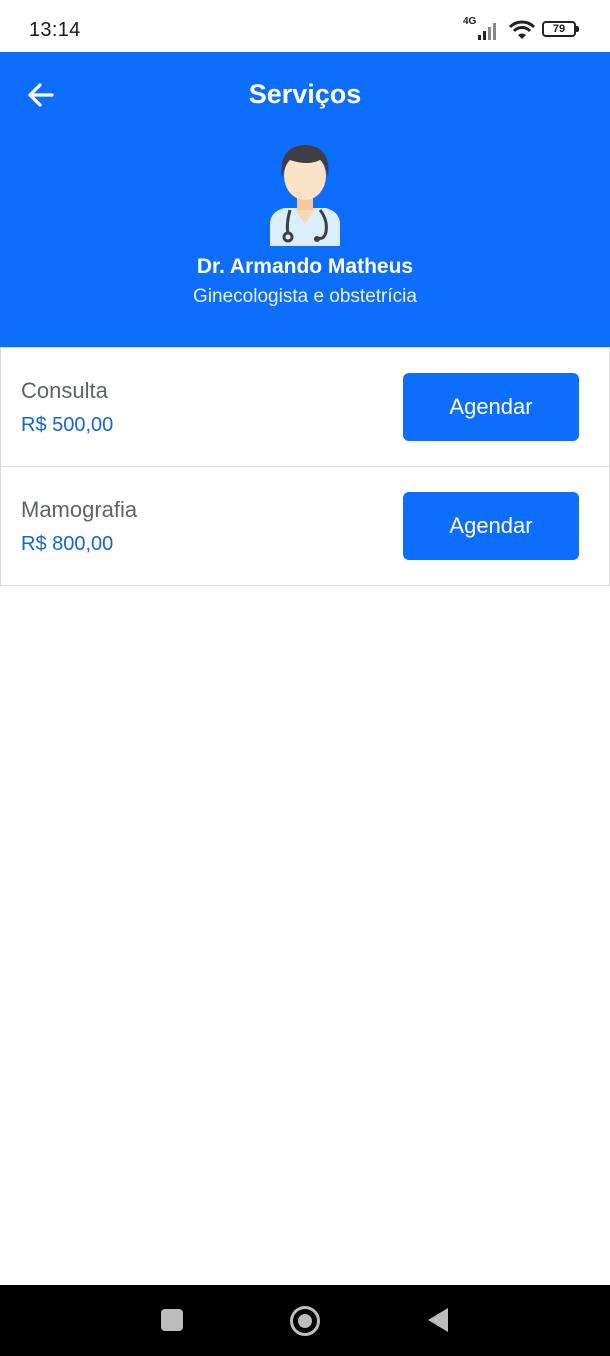 The image size is (610, 1356). I want to click on service-price: R$ 800,00, so click(67, 544).